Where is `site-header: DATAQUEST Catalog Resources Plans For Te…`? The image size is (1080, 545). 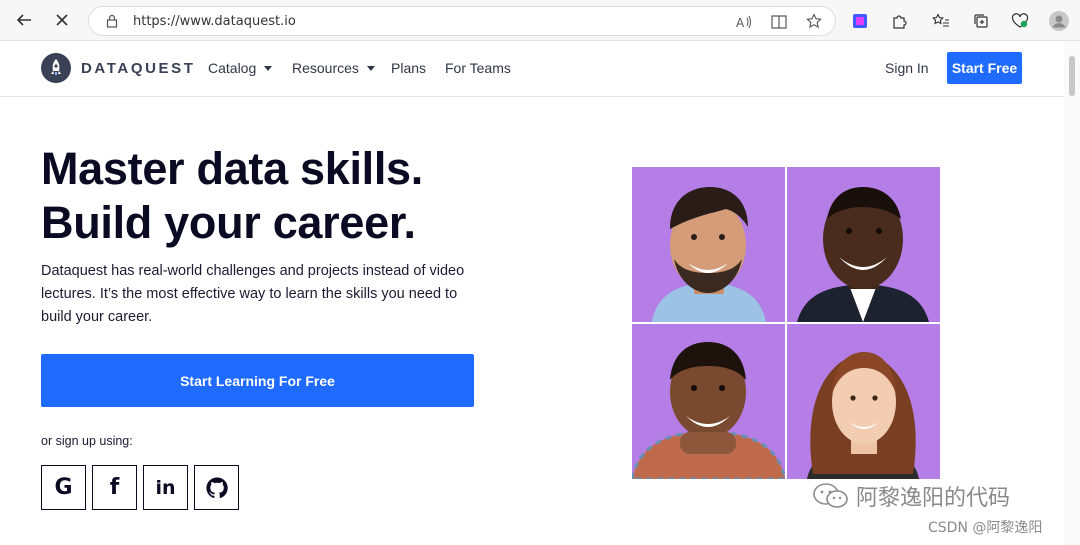 site-header: DATAQUEST Catalog Resources Plans For Te… is located at coordinates (532, 69).